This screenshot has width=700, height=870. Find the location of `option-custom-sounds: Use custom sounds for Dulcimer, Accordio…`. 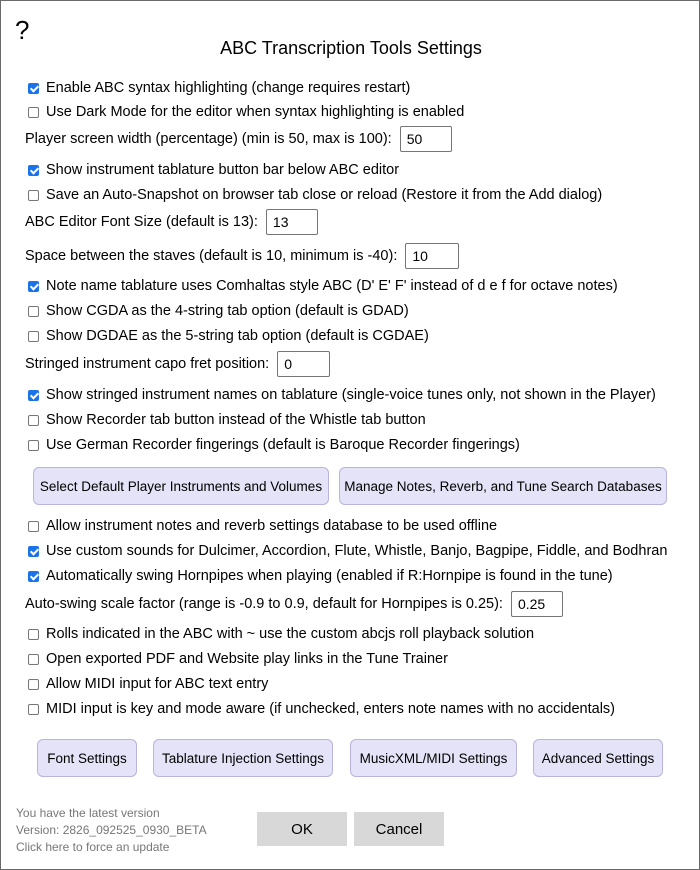

option-custom-sounds: Use custom sounds for Dulcimer, Accordio… is located at coordinates (347, 551).